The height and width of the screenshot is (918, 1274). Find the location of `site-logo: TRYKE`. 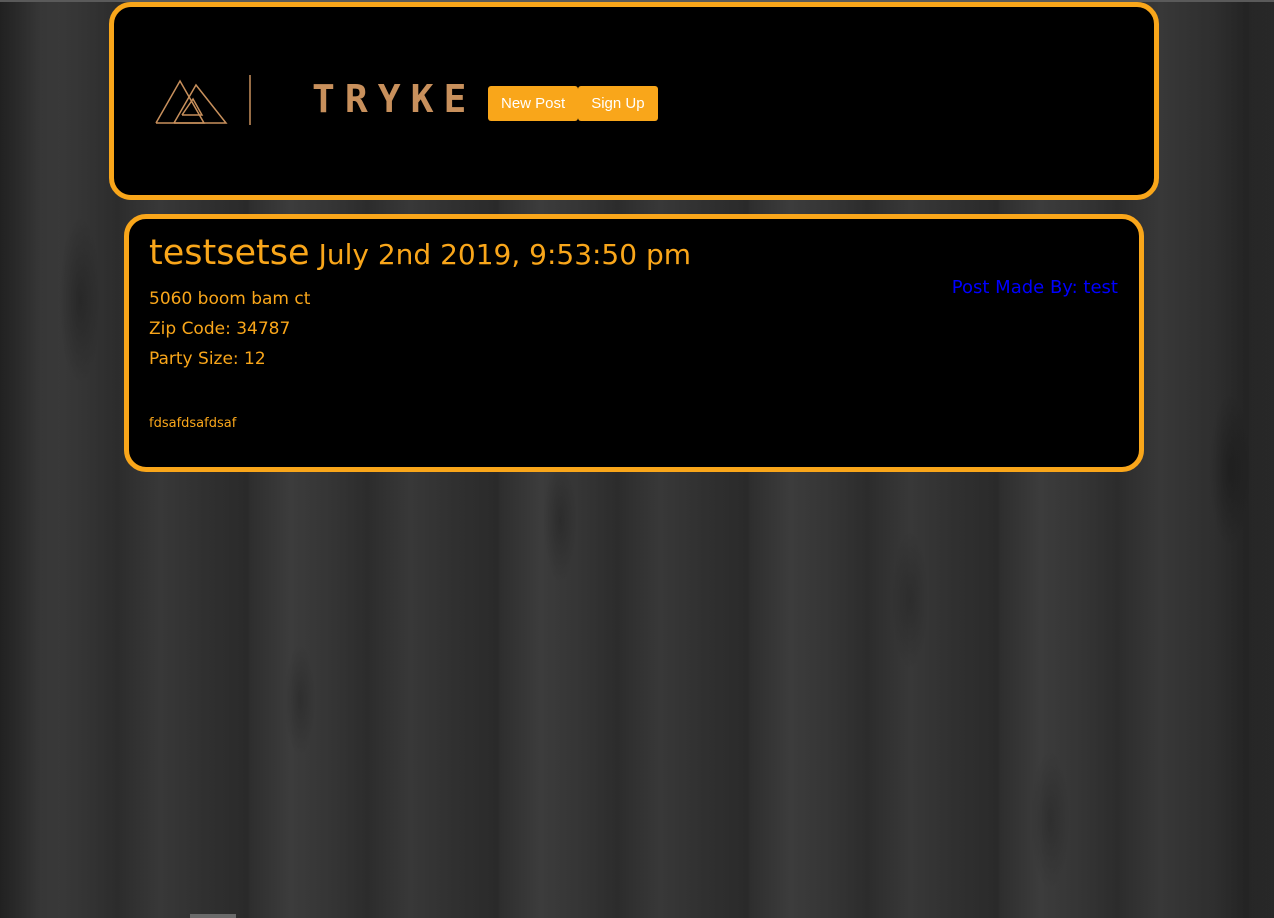

site-logo: TRYKE is located at coordinates (310, 101).